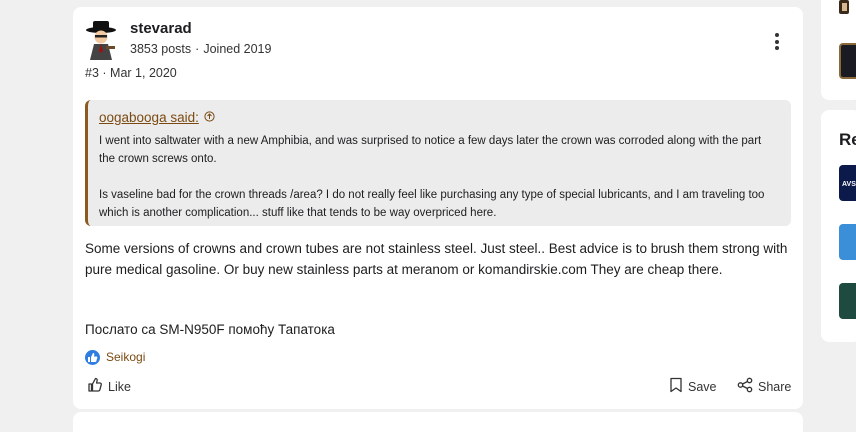  I want to click on user-meta: 3853 posts · Joined 2019, so click(200, 49).